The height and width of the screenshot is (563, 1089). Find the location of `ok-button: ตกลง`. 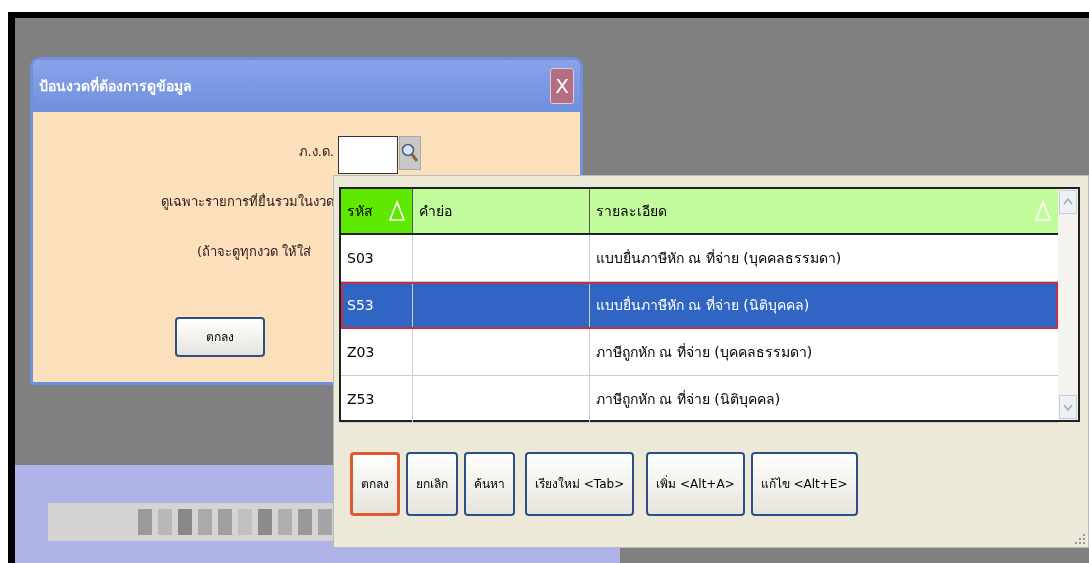

ok-button: ตกลง is located at coordinates (220, 337).